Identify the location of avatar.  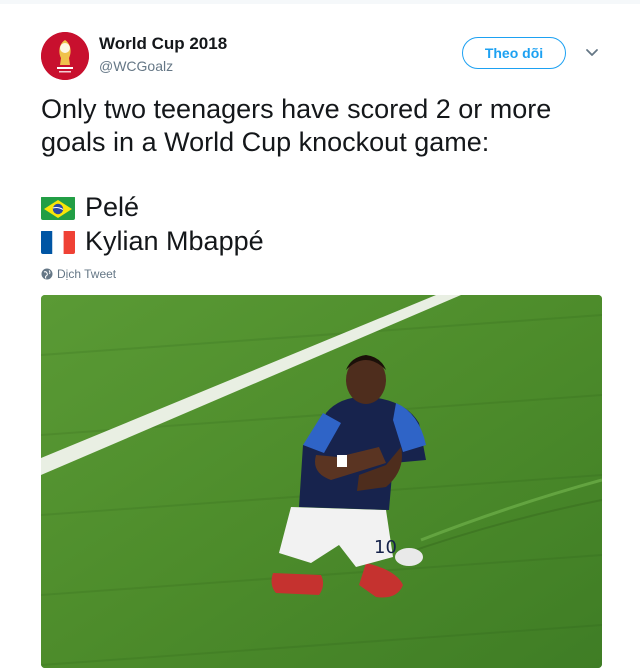
(65, 56).